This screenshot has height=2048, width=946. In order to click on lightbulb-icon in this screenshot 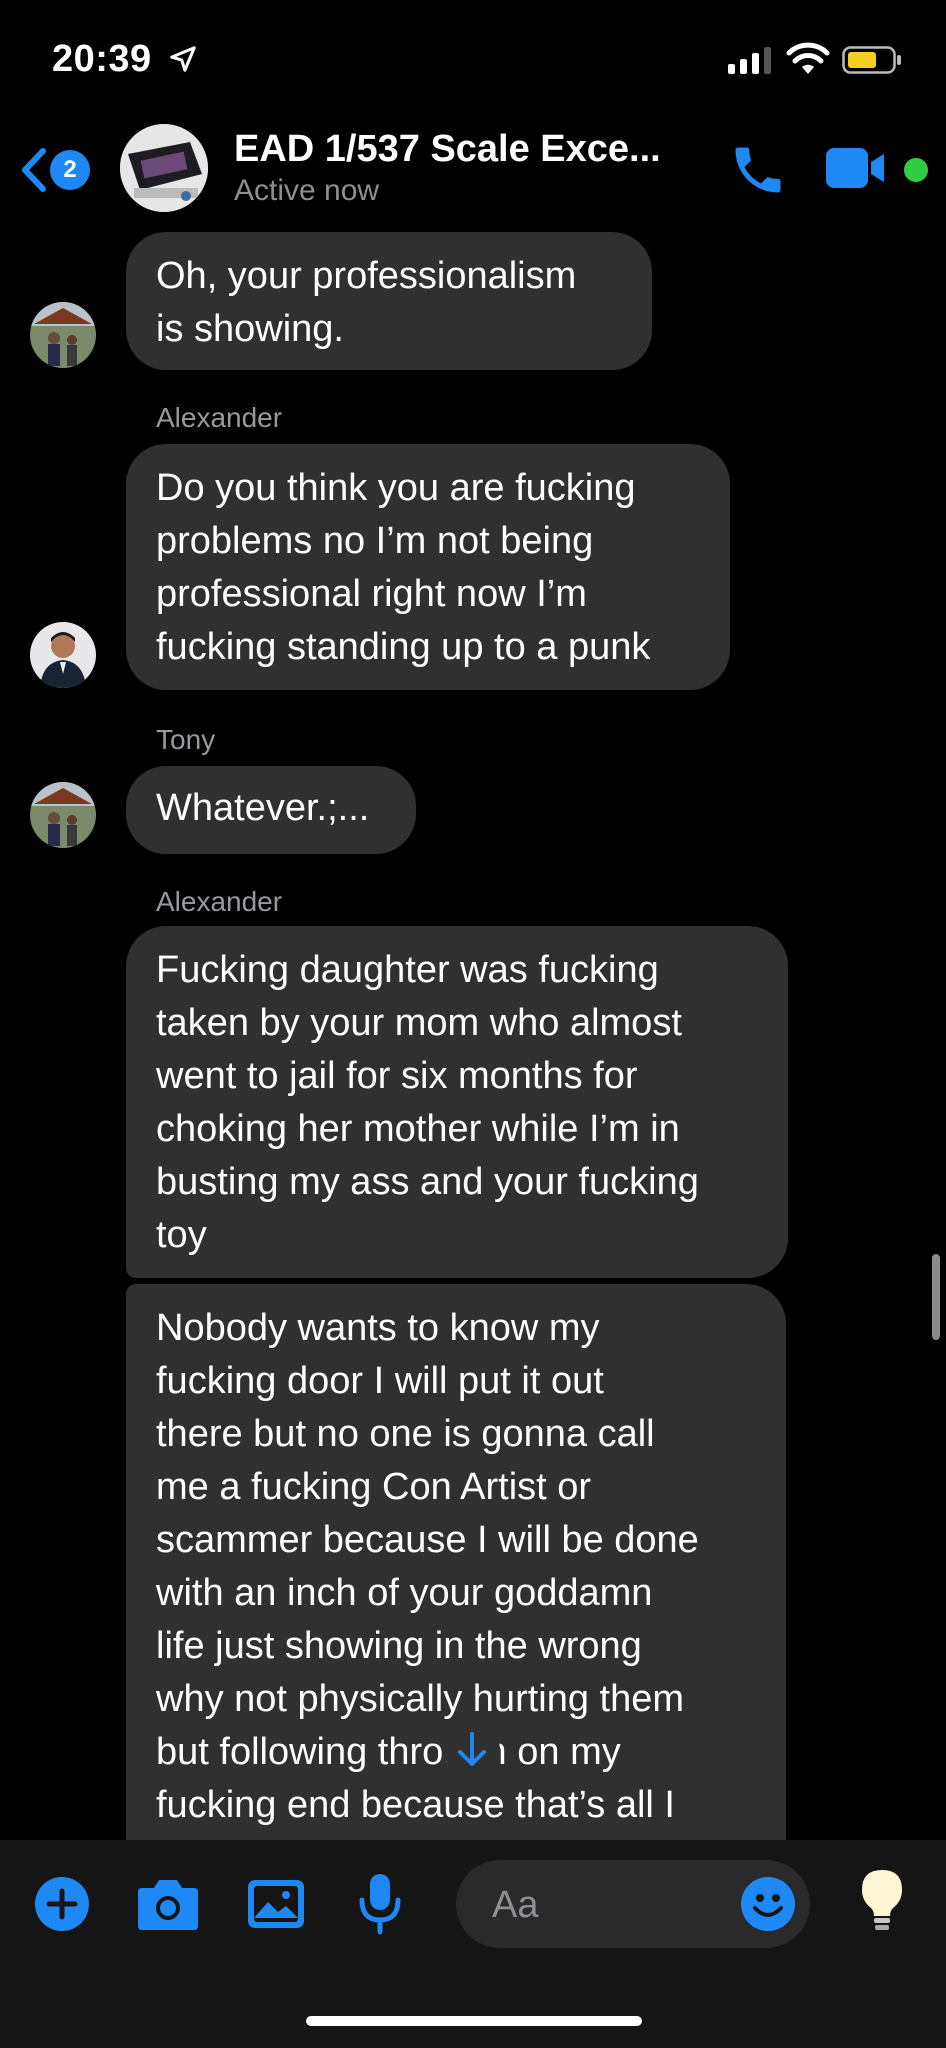, I will do `click(882, 1901)`.